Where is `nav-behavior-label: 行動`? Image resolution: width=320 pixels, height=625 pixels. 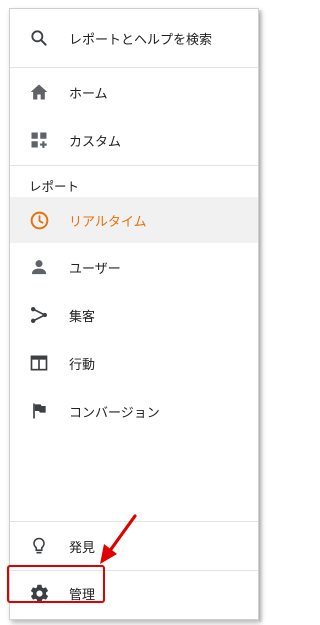 nav-behavior-label: 行動 is located at coordinates (82, 365).